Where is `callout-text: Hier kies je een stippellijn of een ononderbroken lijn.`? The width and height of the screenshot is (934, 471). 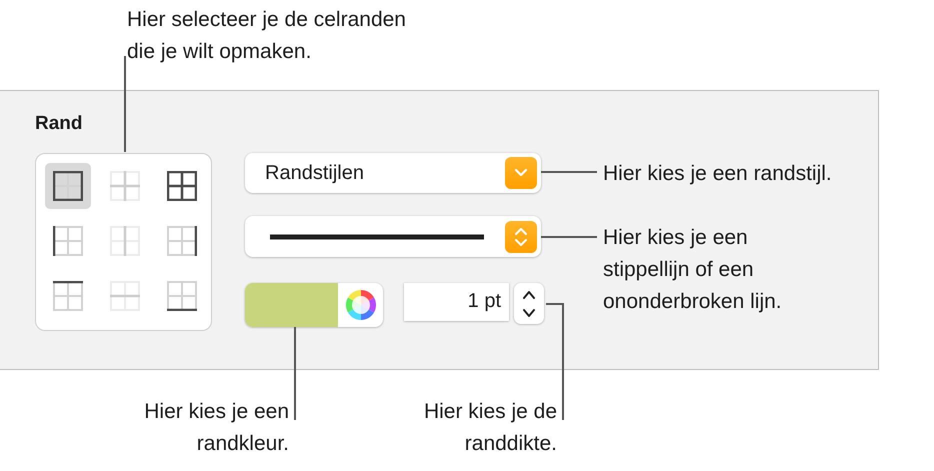 callout-text: Hier kies je een stippellijn of een ononderbroken lijn. is located at coordinates (692, 270).